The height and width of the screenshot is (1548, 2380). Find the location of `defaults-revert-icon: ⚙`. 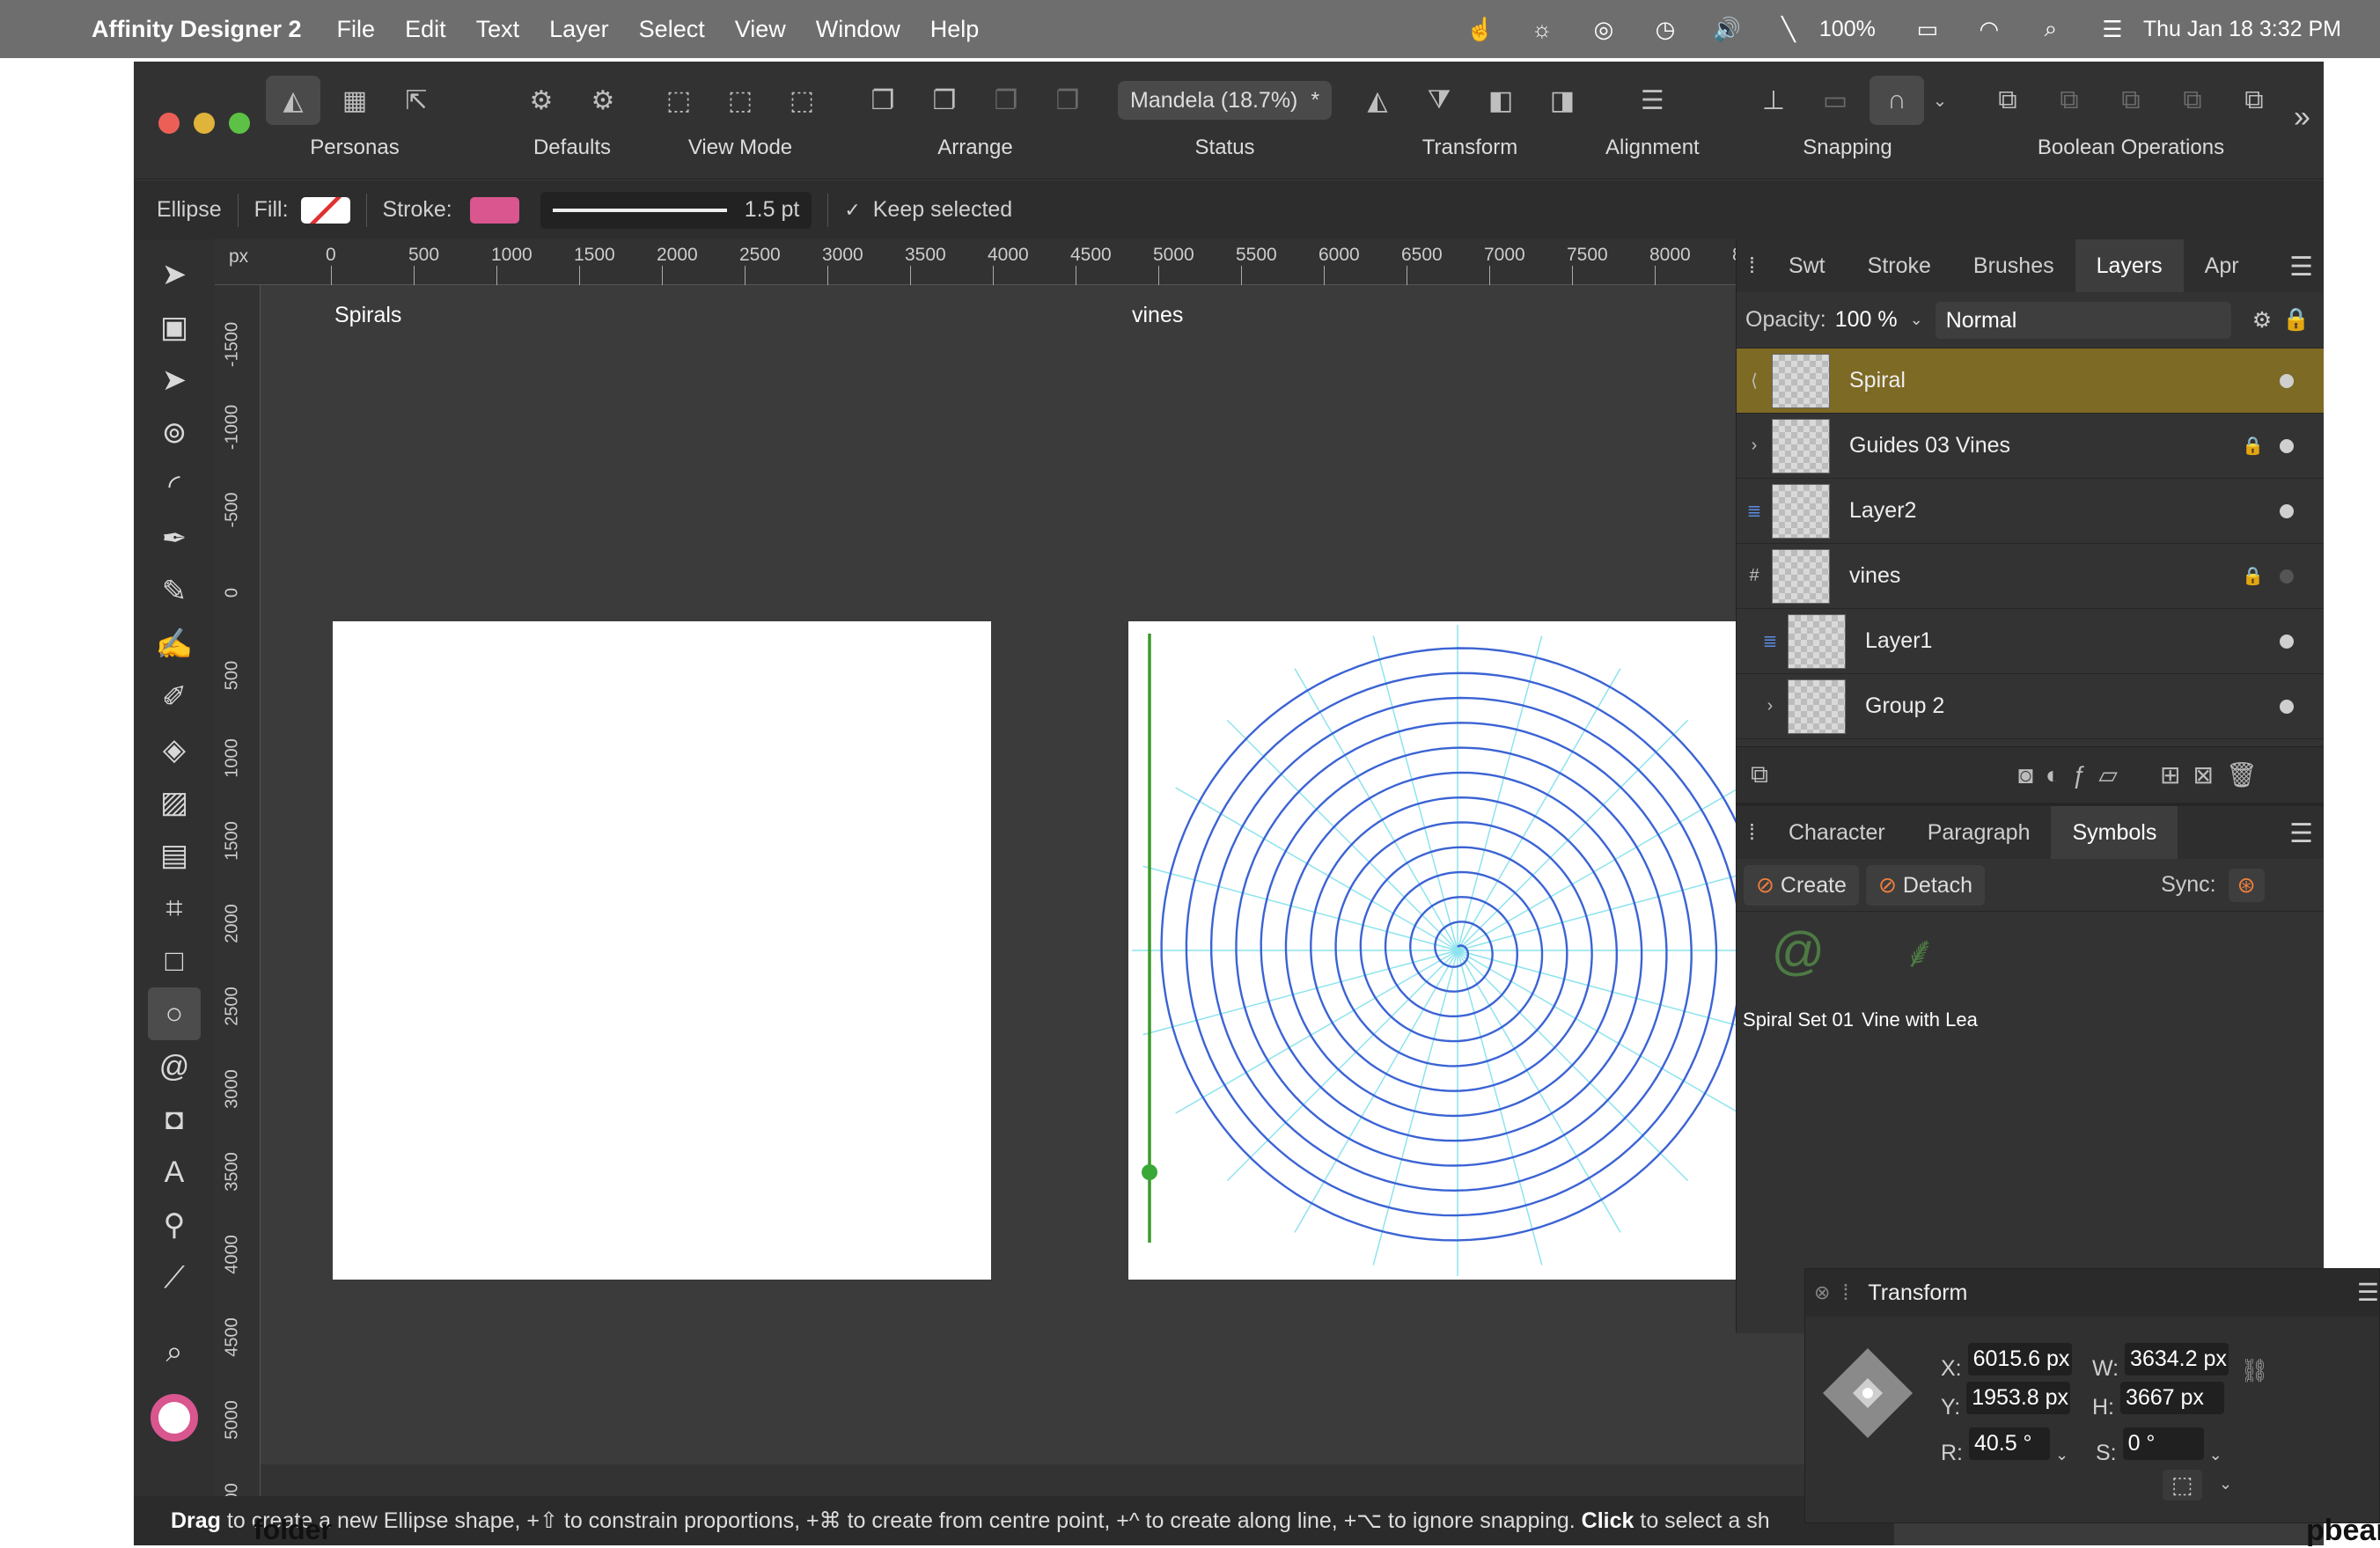

defaults-revert-icon: ⚙ is located at coordinates (603, 100).